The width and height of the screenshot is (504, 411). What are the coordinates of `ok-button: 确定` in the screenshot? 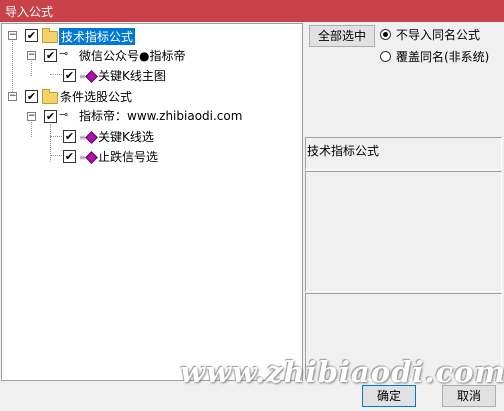 It's located at (389, 396).